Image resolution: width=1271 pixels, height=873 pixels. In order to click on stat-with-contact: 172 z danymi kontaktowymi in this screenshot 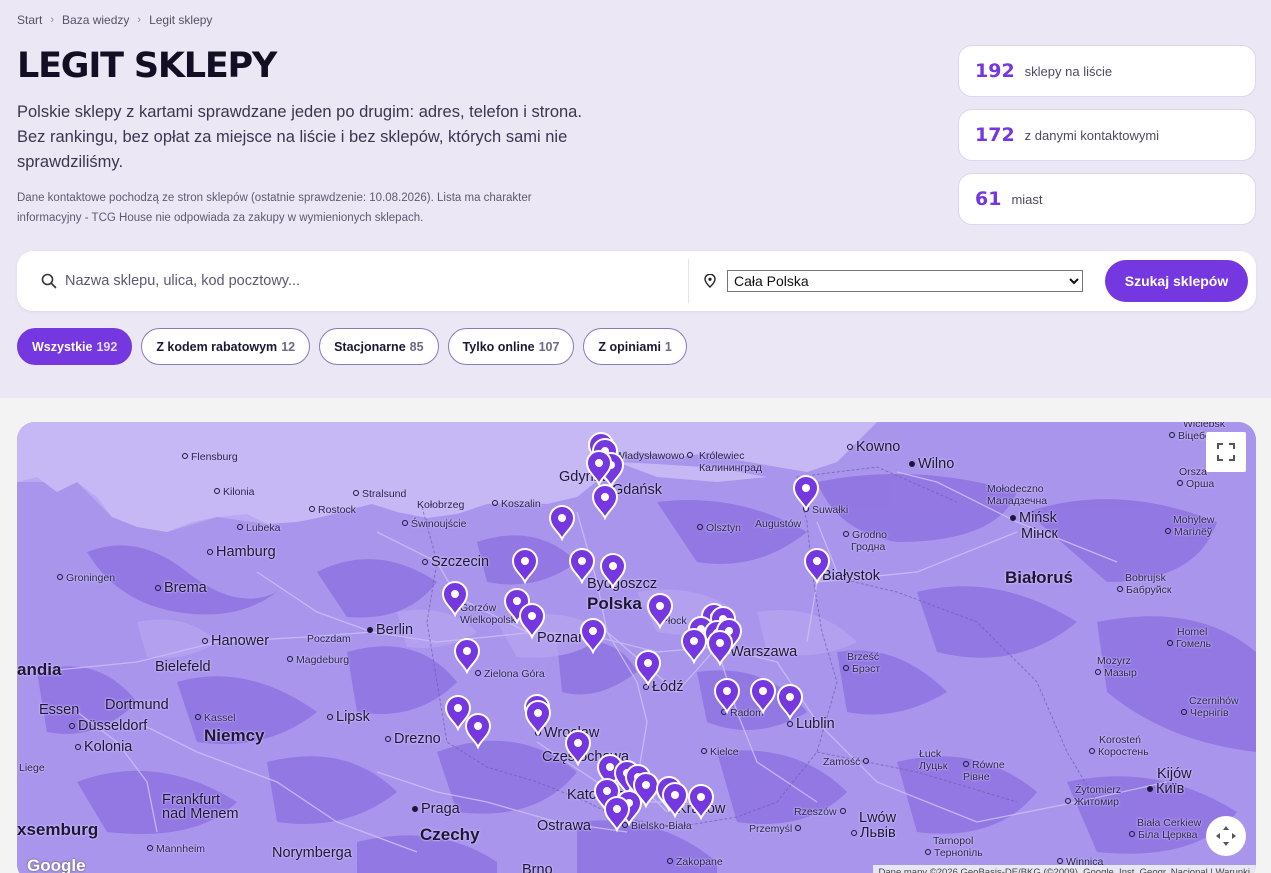, I will do `click(1107, 135)`.